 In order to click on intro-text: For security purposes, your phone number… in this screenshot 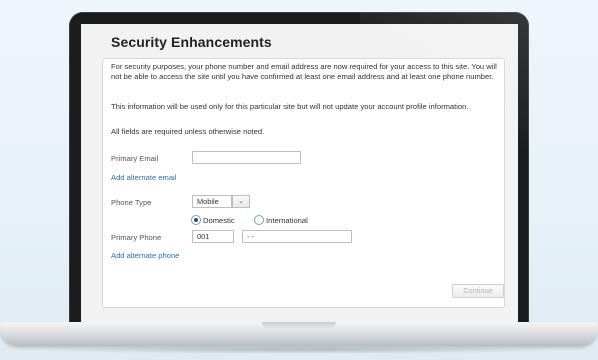, I will do `click(304, 71)`.